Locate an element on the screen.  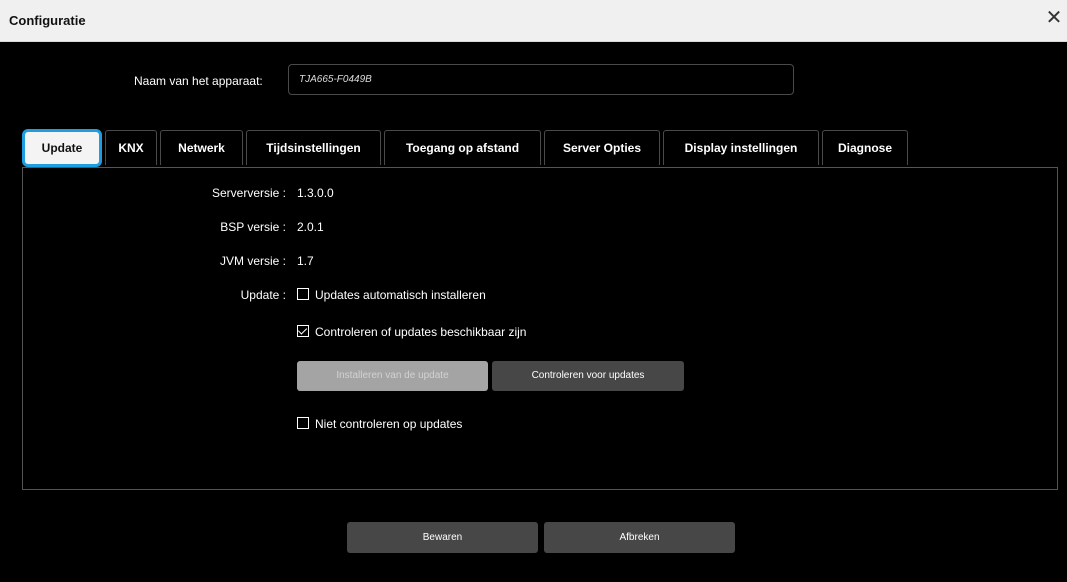
tab-tijdsinstellingen: Tijdsinstellingen is located at coordinates (313, 147).